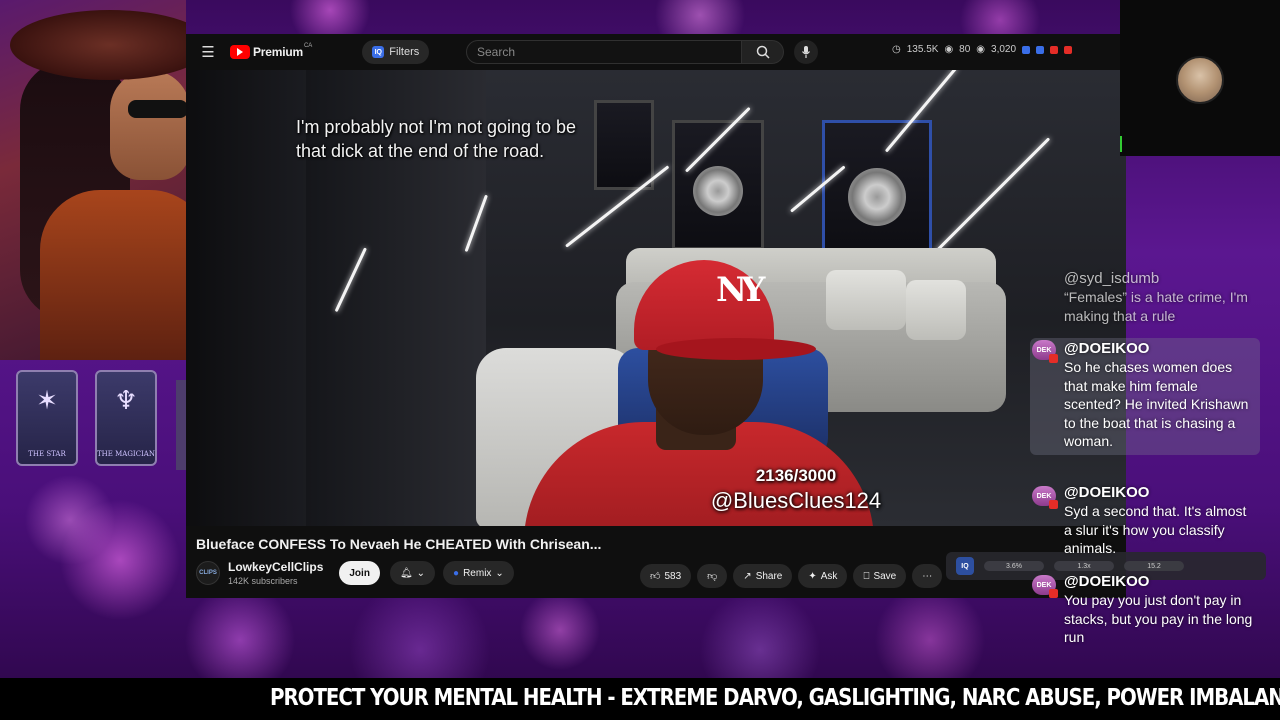 Image resolution: width=1280 pixels, height=720 pixels. I want to click on caption-line: that dick at the end of the road., so click(420, 151).